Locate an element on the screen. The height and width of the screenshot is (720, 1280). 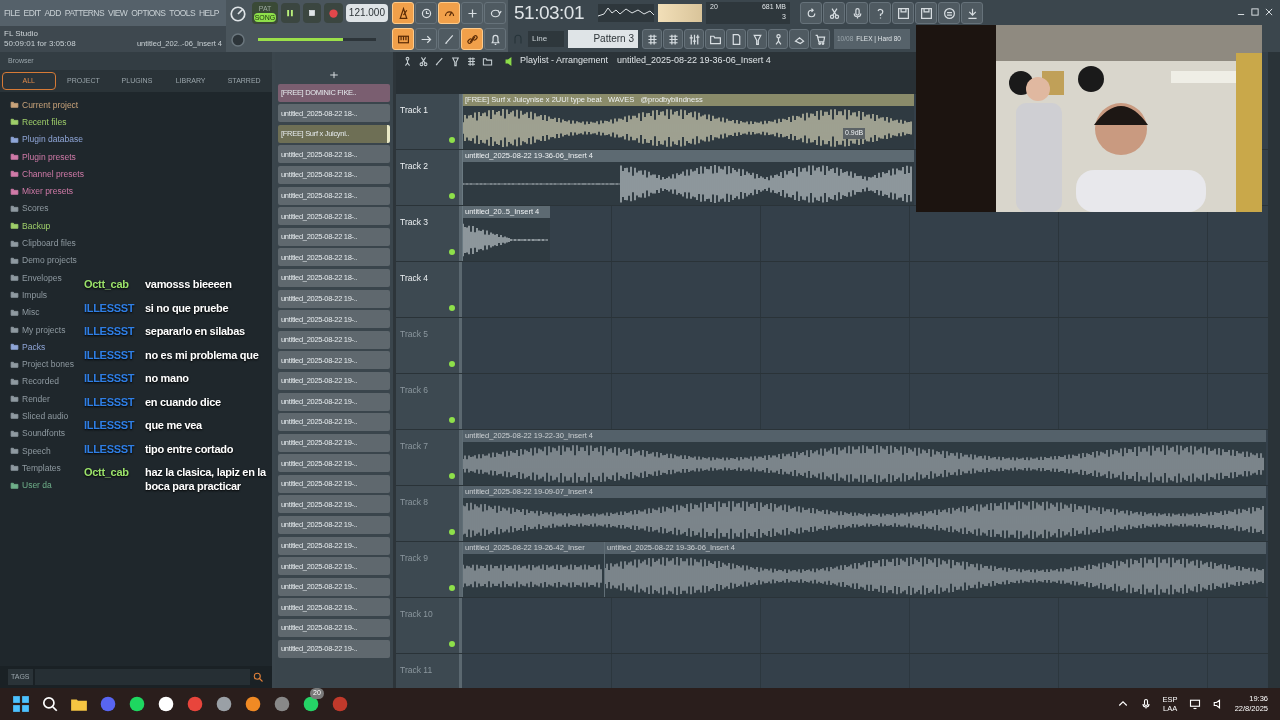
browser-item: Channel presets is located at coordinates (53, 173).